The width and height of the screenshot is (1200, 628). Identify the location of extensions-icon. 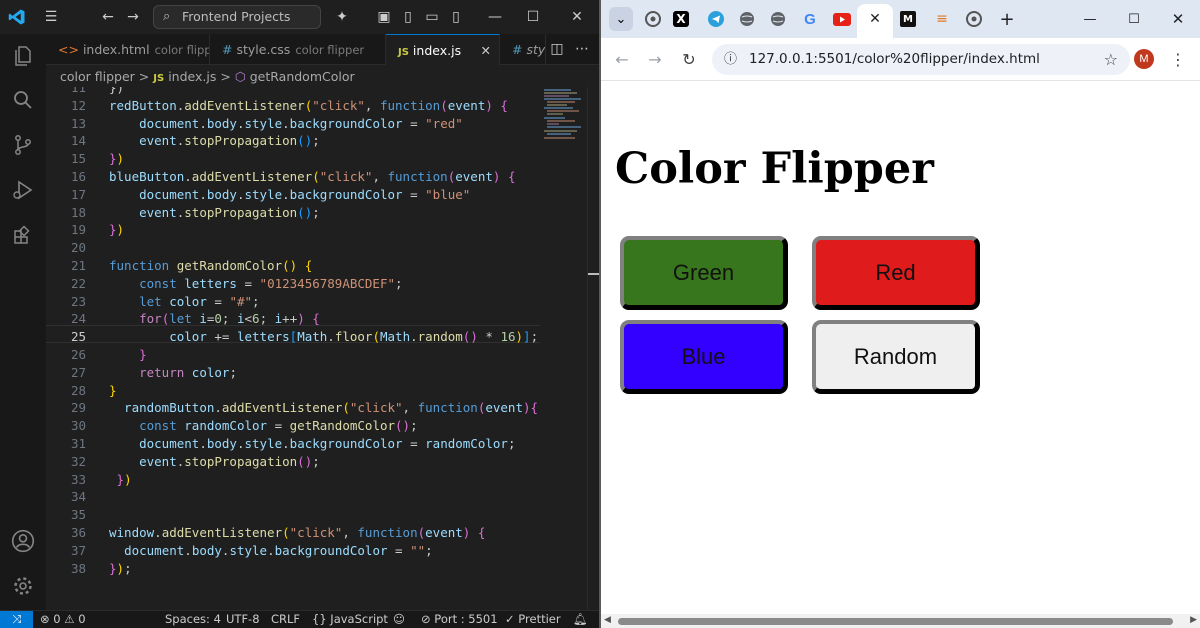
(23, 235).